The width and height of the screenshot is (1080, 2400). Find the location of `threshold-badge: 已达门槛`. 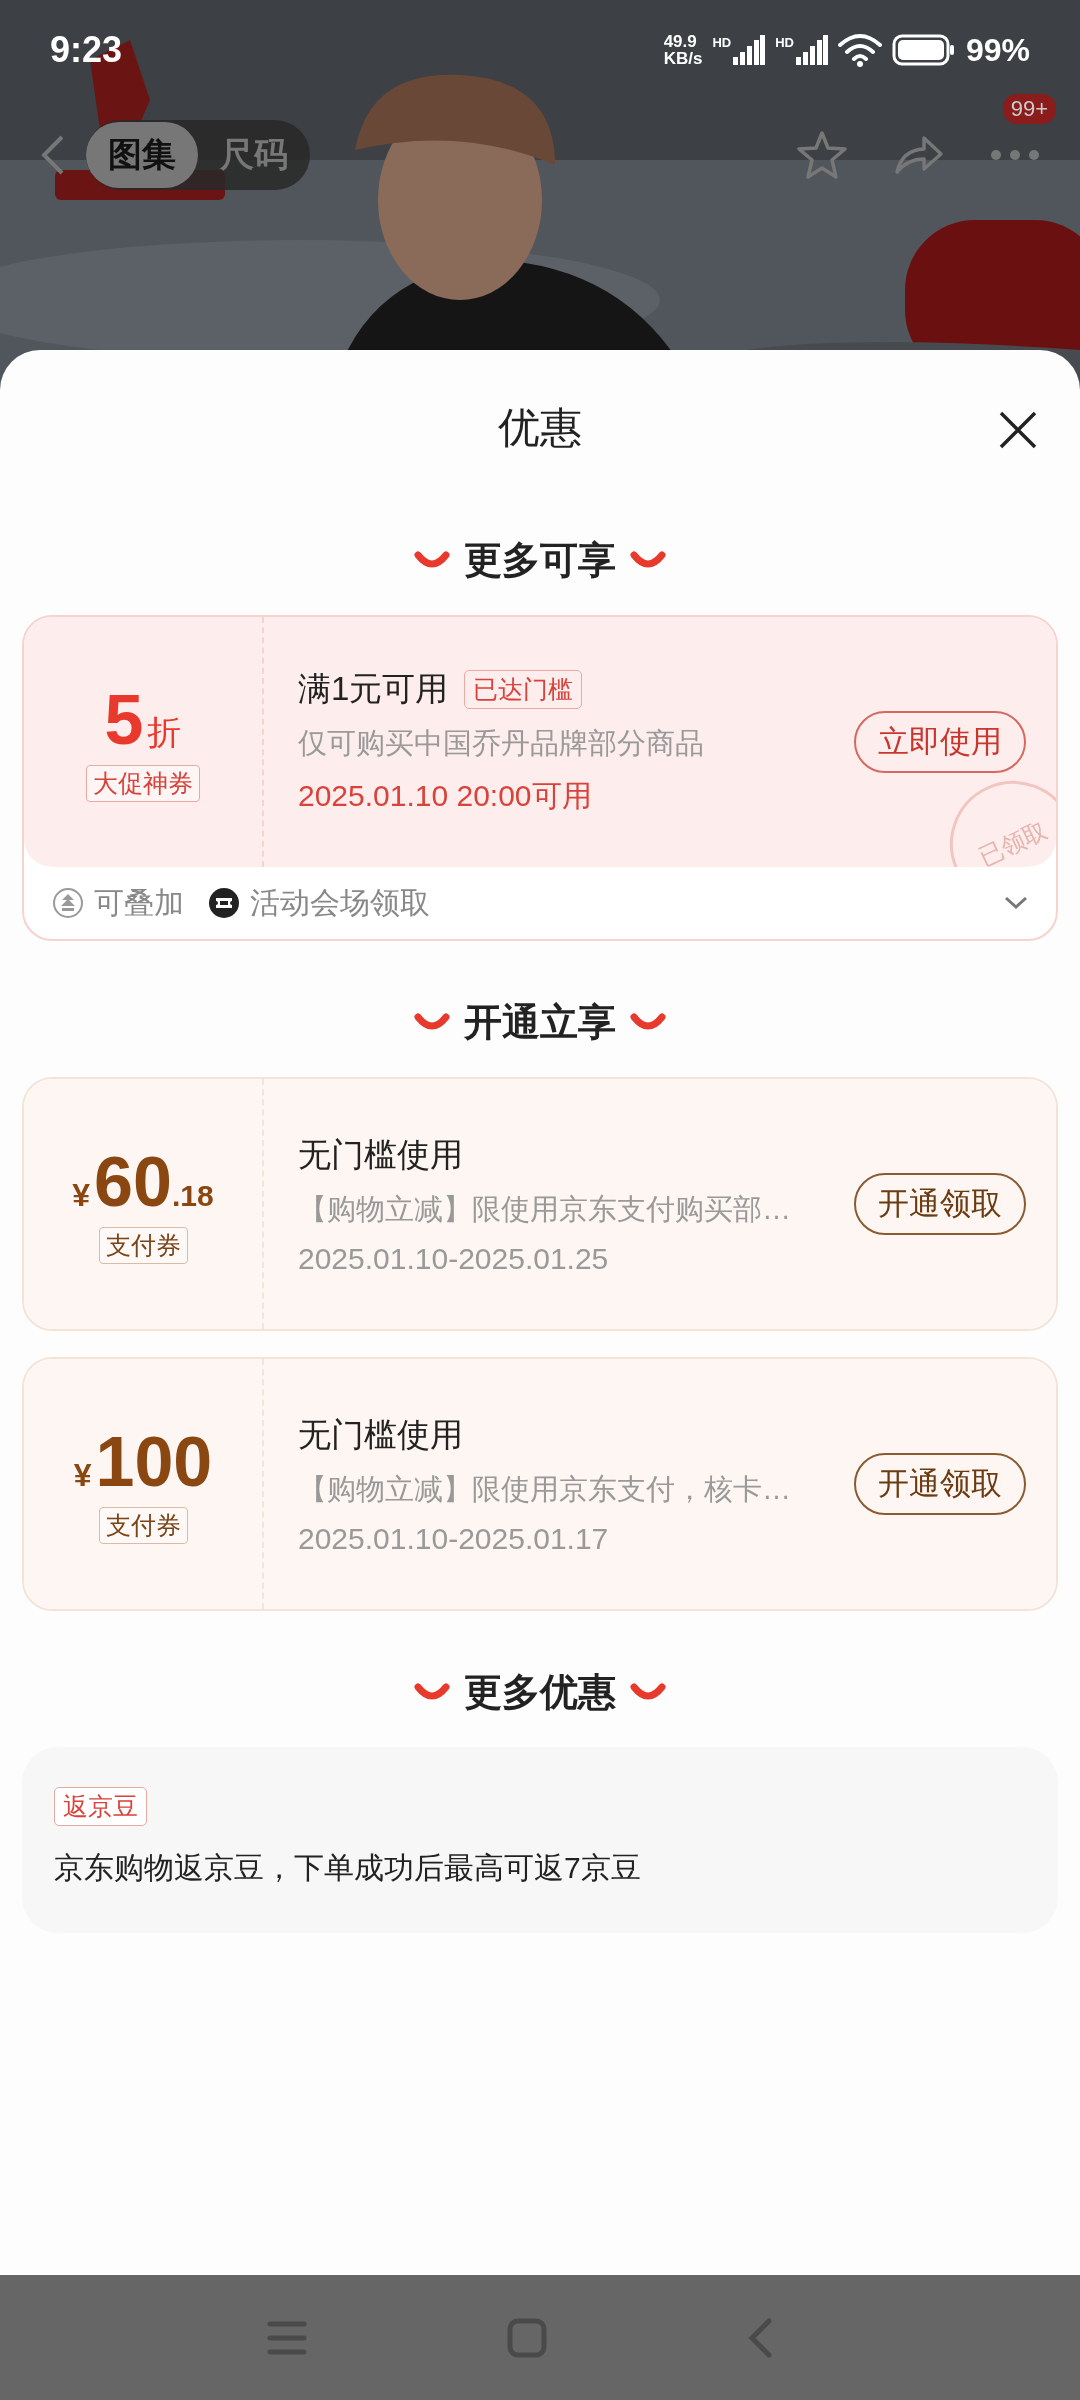

threshold-badge: 已达门槛 is located at coordinates (523, 689).